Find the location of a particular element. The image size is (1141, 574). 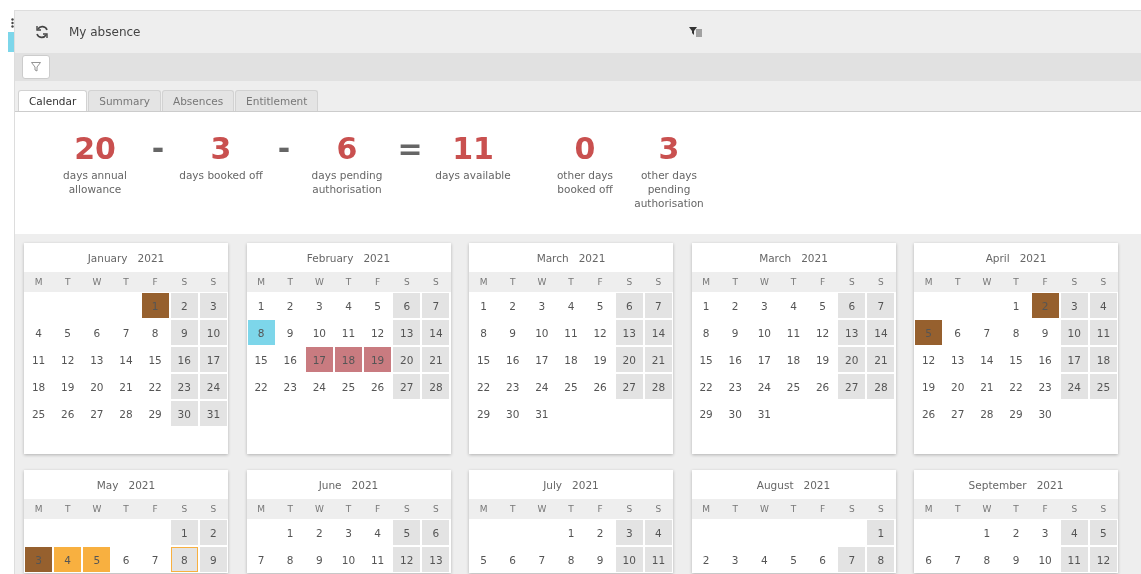

calendar-day: 16 is located at coordinates (184, 359).